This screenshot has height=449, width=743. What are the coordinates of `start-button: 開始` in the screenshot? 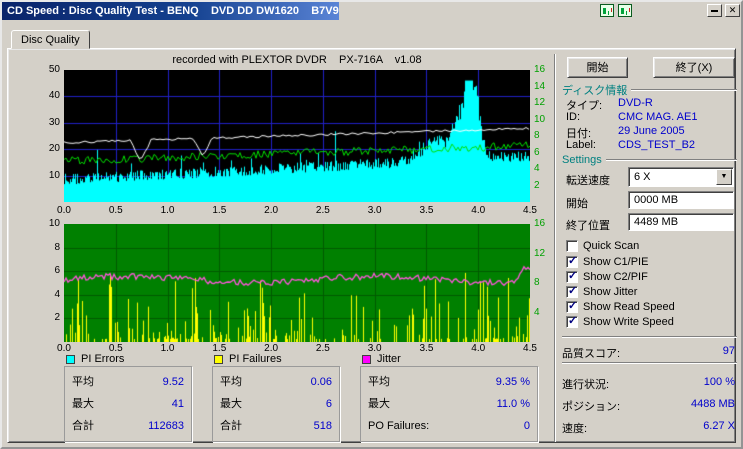 It's located at (597, 67).